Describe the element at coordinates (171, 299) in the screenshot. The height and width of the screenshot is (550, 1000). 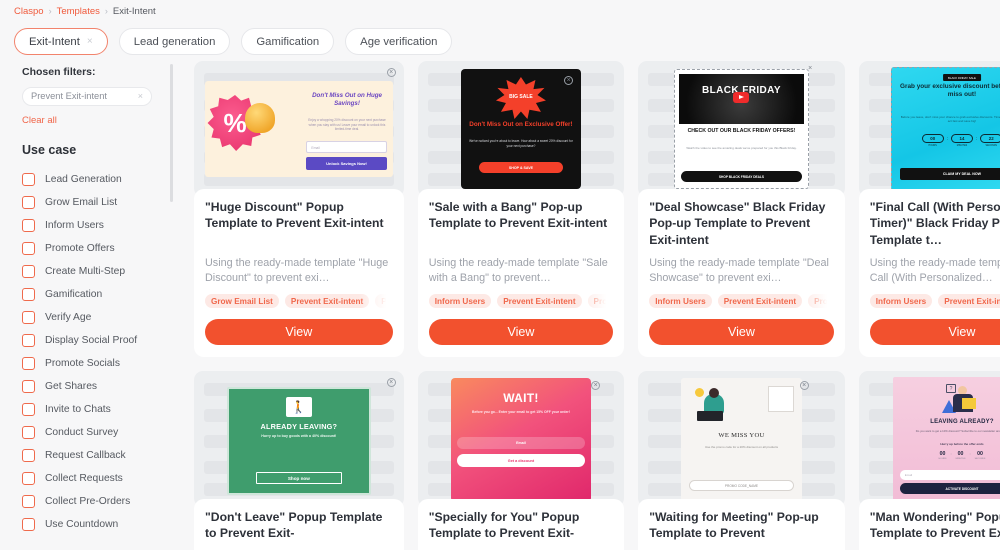
I see `sidebar-scrollbar` at that location.